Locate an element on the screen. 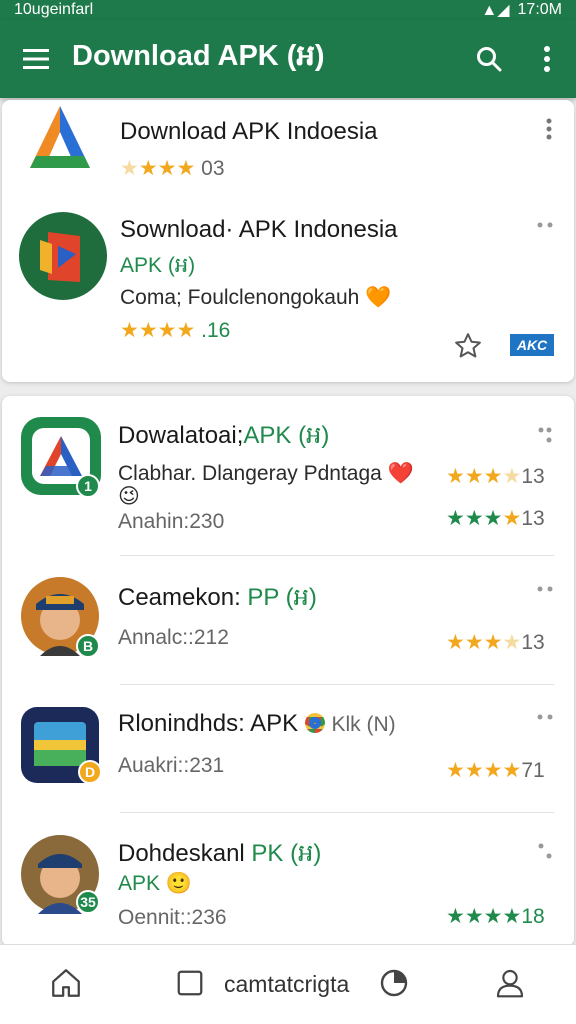  chrome-icon is located at coordinates (314, 723).